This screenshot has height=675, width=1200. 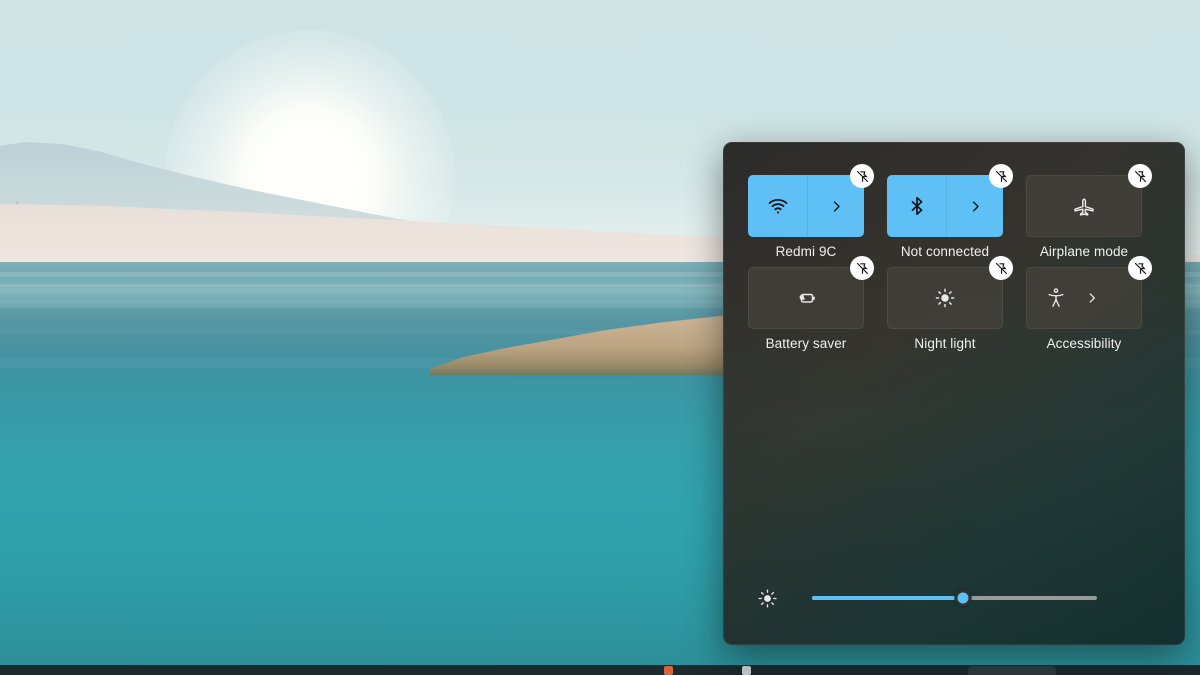 I want to click on bluetooth-toggle-button, so click(x=945, y=206).